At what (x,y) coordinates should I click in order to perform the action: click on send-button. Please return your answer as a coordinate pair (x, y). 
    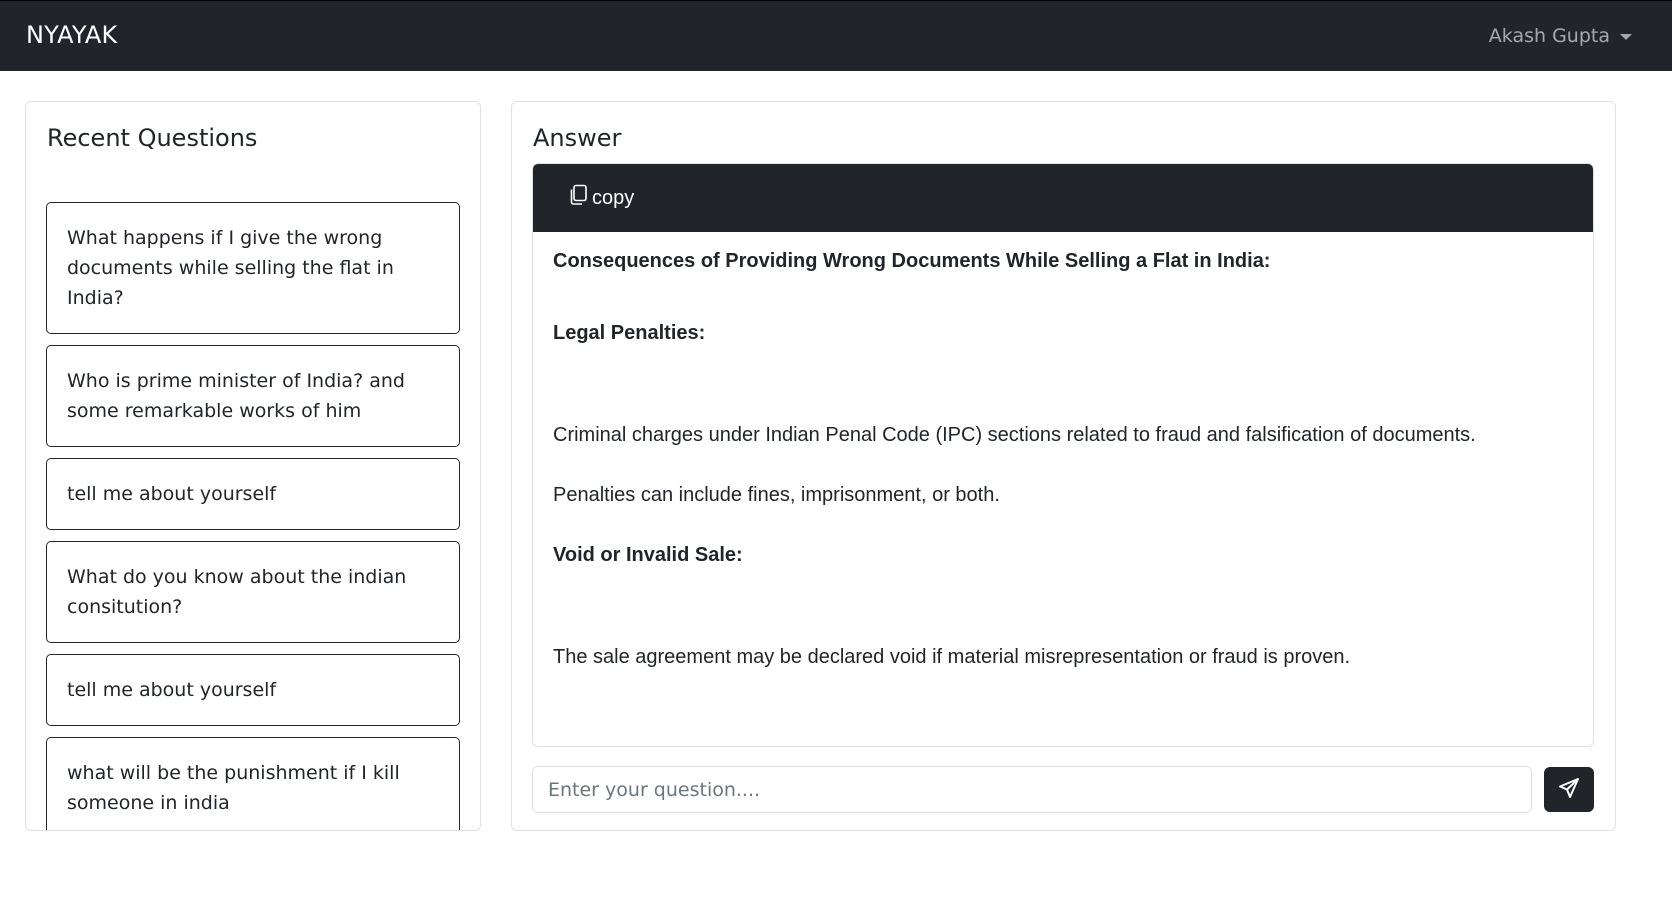
    Looking at the image, I should click on (1569, 789).